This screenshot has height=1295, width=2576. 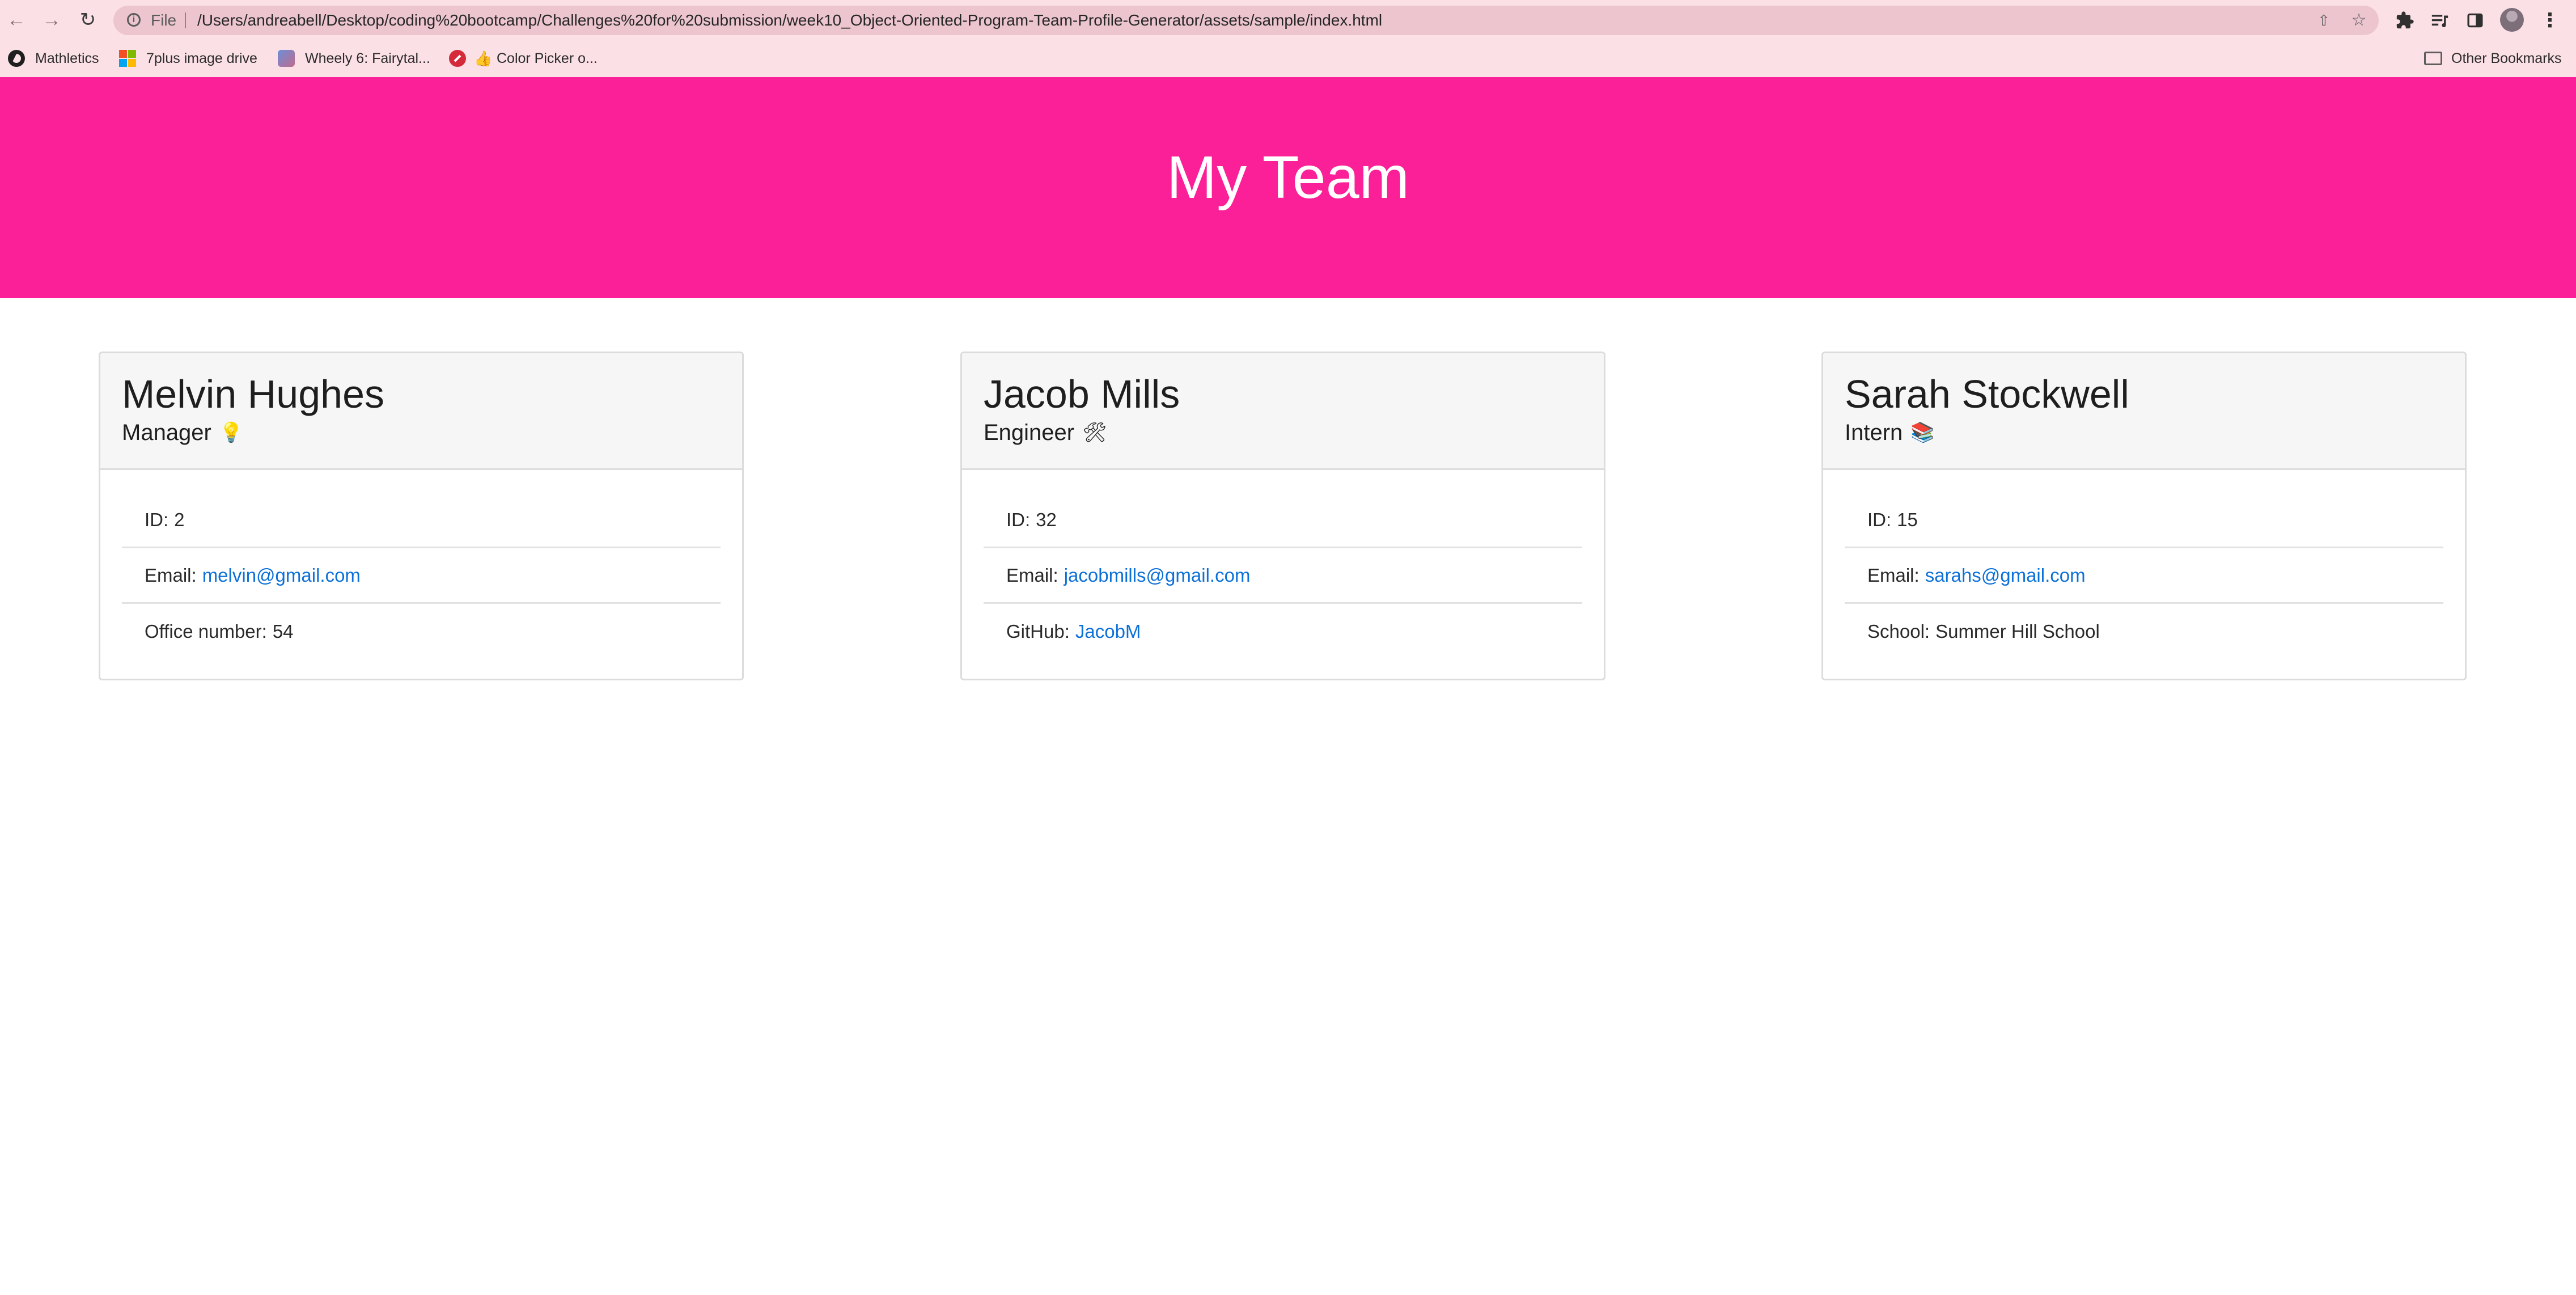 I want to click on bookmark-7plus-image-drive: 7plus image drive, so click(x=188, y=58).